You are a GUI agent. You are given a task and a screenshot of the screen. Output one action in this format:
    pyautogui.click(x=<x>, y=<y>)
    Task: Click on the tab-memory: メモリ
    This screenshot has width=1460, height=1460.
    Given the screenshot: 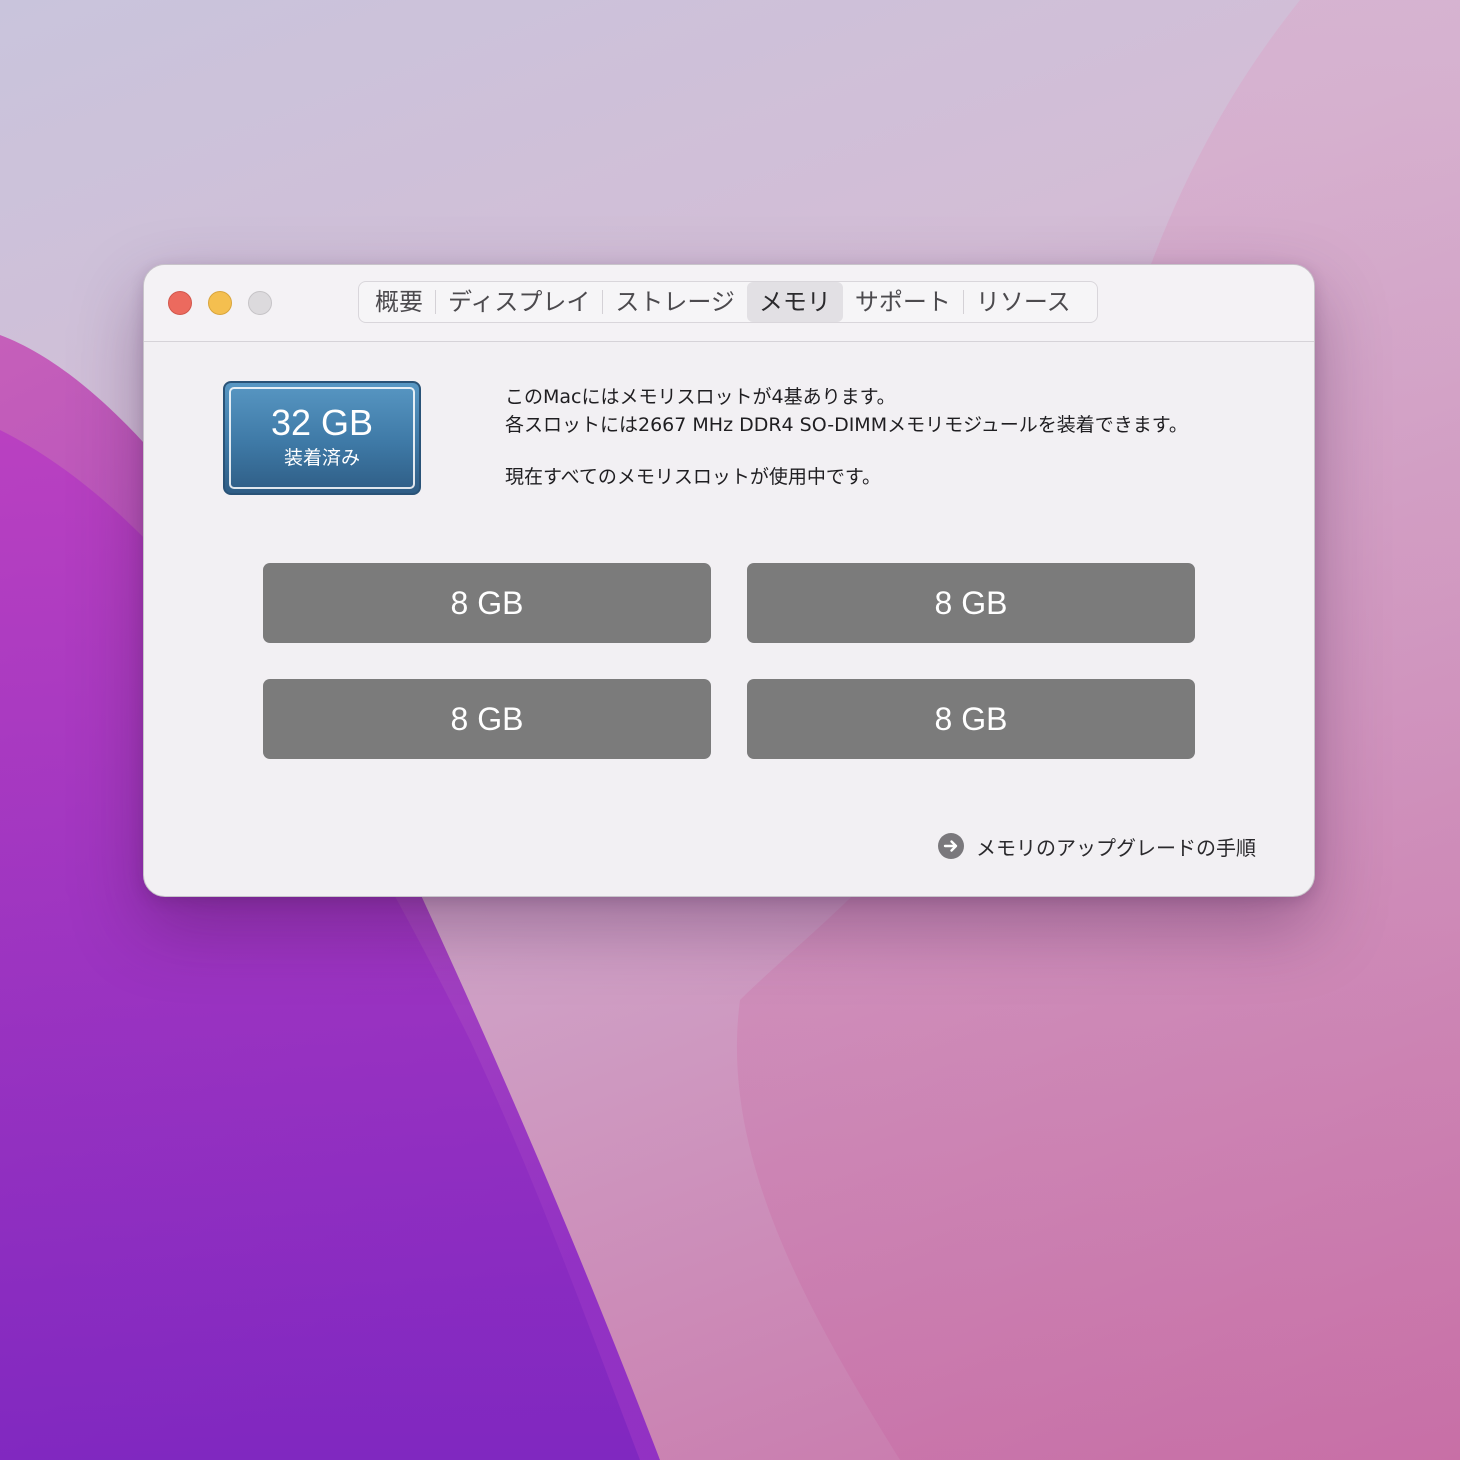 What is the action you would take?
    pyautogui.click(x=794, y=302)
    